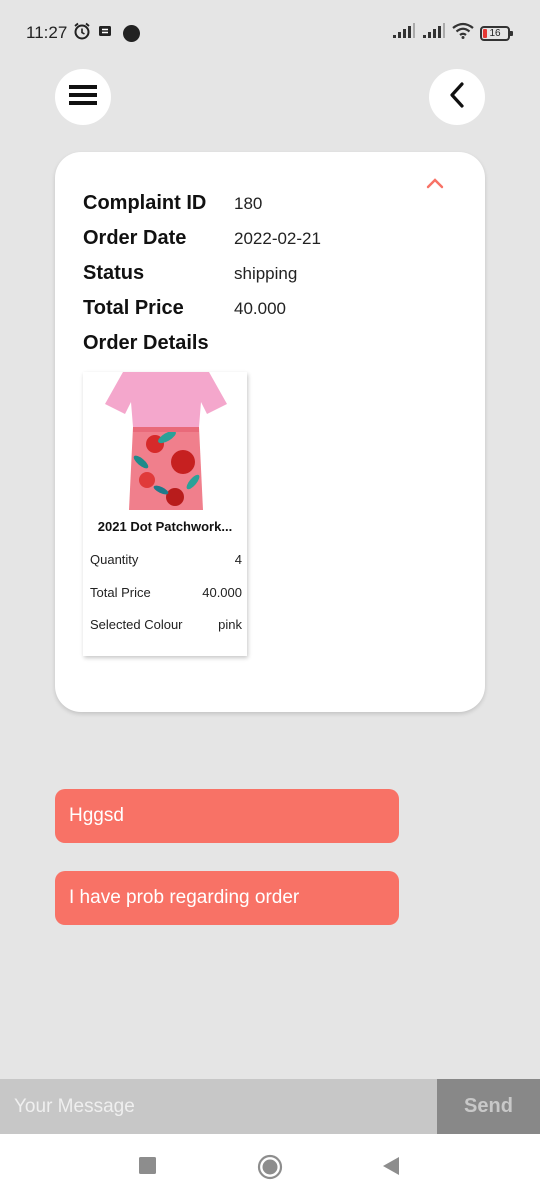 This screenshot has width=540, height=1200. I want to click on send-button: Send, so click(488, 1106).